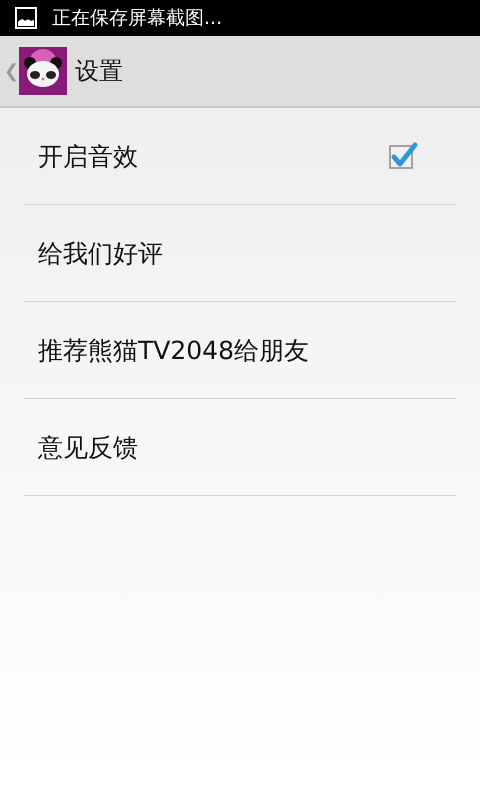 The height and width of the screenshot is (800, 480). What do you see at coordinates (99, 71) in the screenshot?
I see `screen-title: 设置` at bounding box center [99, 71].